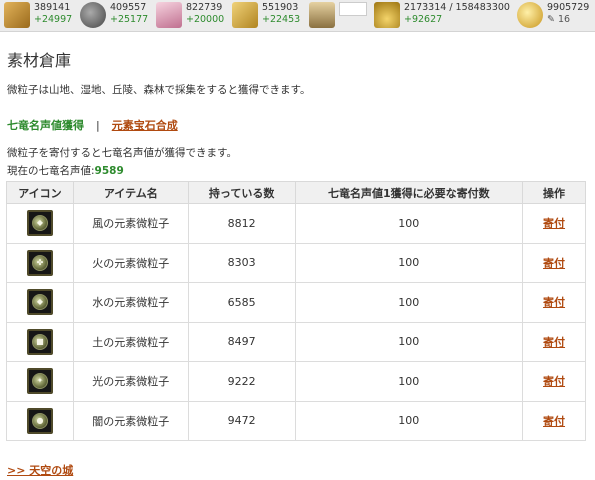 The height and width of the screenshot is (480, 595). What do you see at coordinates (241, 341) in the screenshot?
I see `item-owned: 8497` at bounding box center [241, 341].